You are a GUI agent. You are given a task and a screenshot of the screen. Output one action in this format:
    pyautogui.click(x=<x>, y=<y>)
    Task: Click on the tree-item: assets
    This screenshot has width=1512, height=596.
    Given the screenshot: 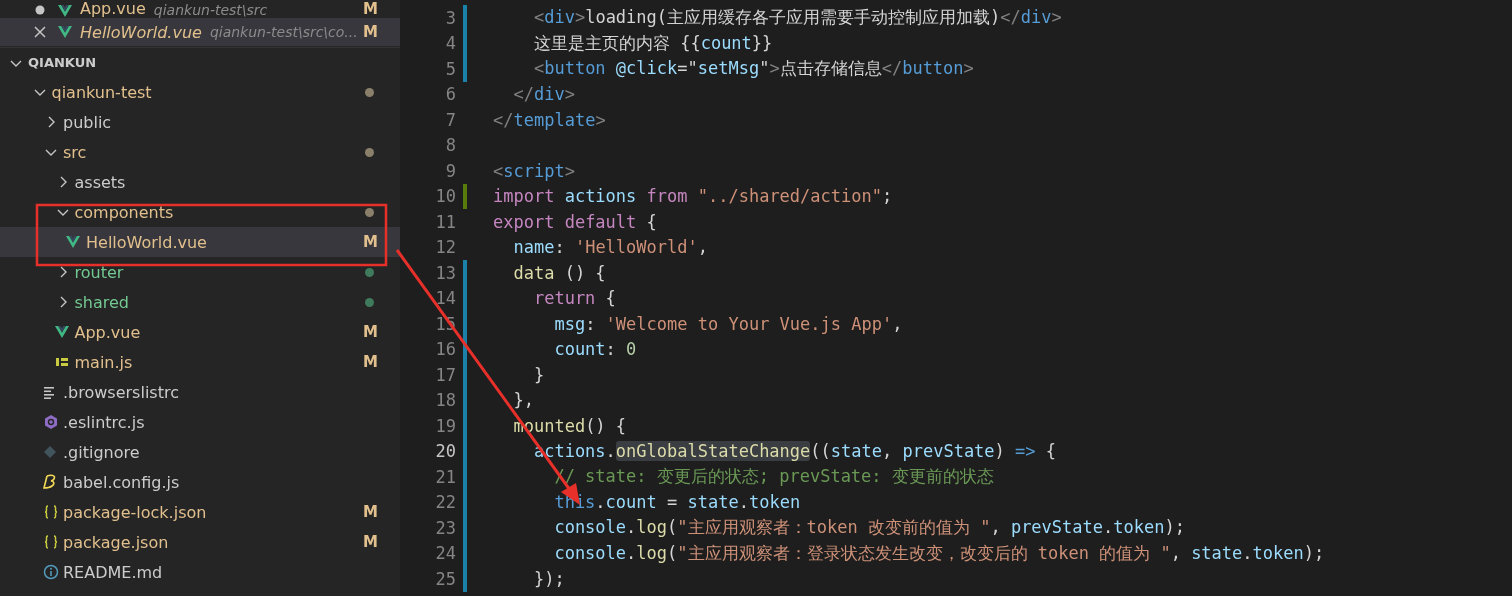 What is the action you would take?
    pyautogui.click(x=200, y=182)
    